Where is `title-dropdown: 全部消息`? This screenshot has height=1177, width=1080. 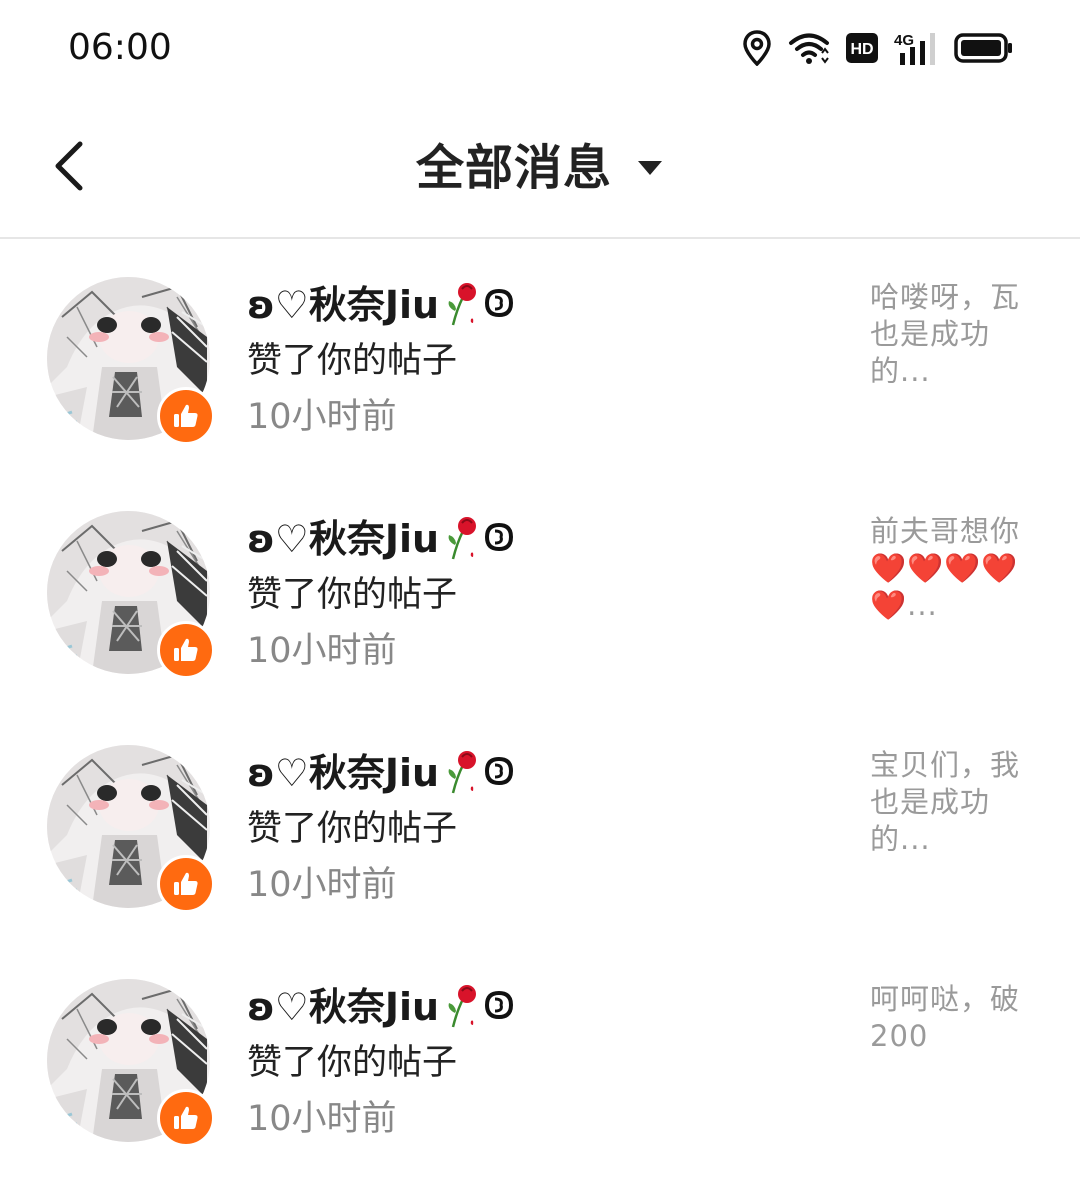
title-dropdown: 全部消息 is located at coordinates (540, 168).